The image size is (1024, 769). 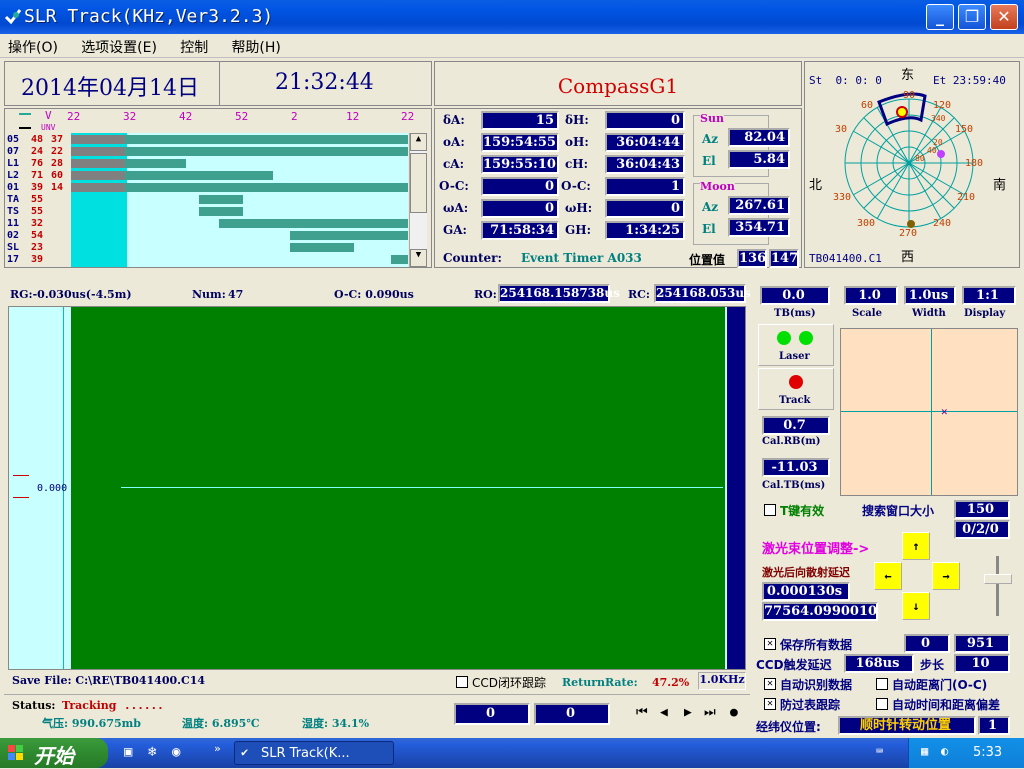 What do you see at coordinates (794, 485) in the screenshot?
I see `cal-tb-label: Cal.TB(ms)` at bounding box center [794, 485].